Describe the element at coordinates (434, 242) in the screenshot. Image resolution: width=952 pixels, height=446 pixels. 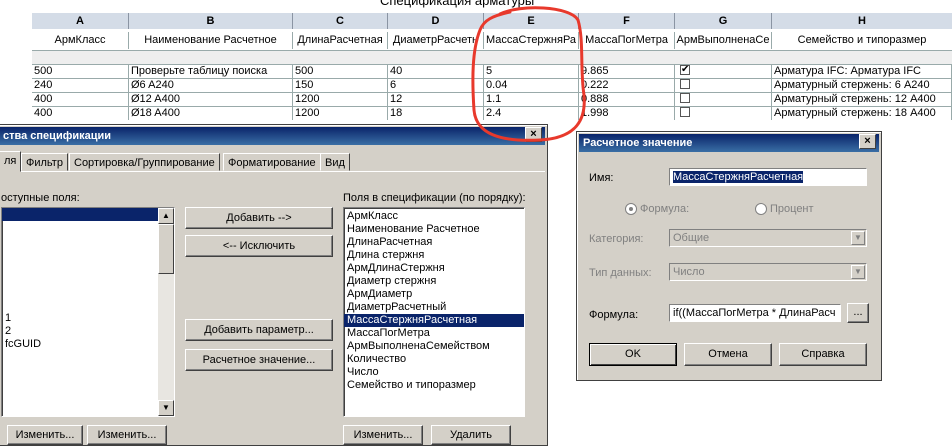
I see `scheduled-field-item: ДлинаРасчетная` at that location.